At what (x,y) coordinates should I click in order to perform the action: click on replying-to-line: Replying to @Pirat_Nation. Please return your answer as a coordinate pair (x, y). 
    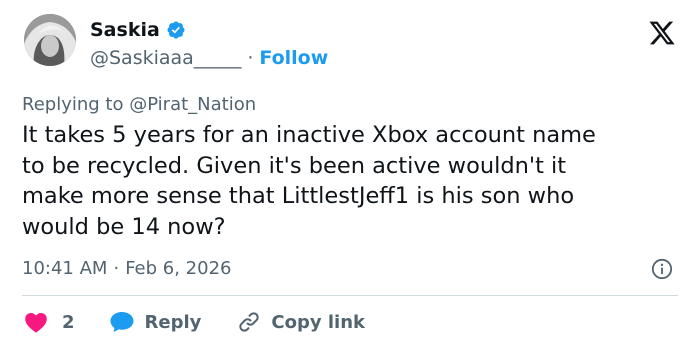
    Looking at the image, I should click on (139, 104).